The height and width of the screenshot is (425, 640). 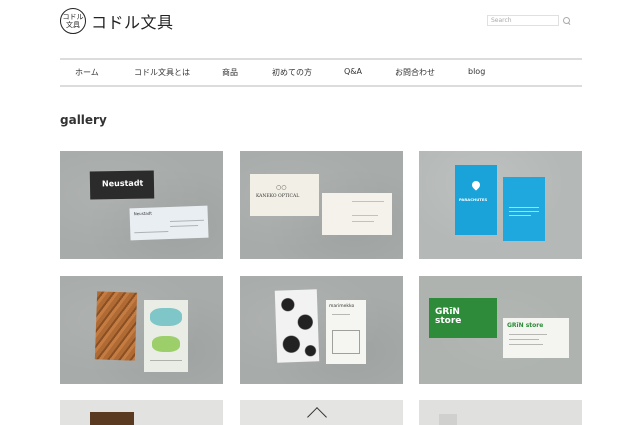 What do you see at coordinates (162, 72) in the screenshot?
I see `nav-item-about: コドル文具とは` at bounding box center [162, 72].